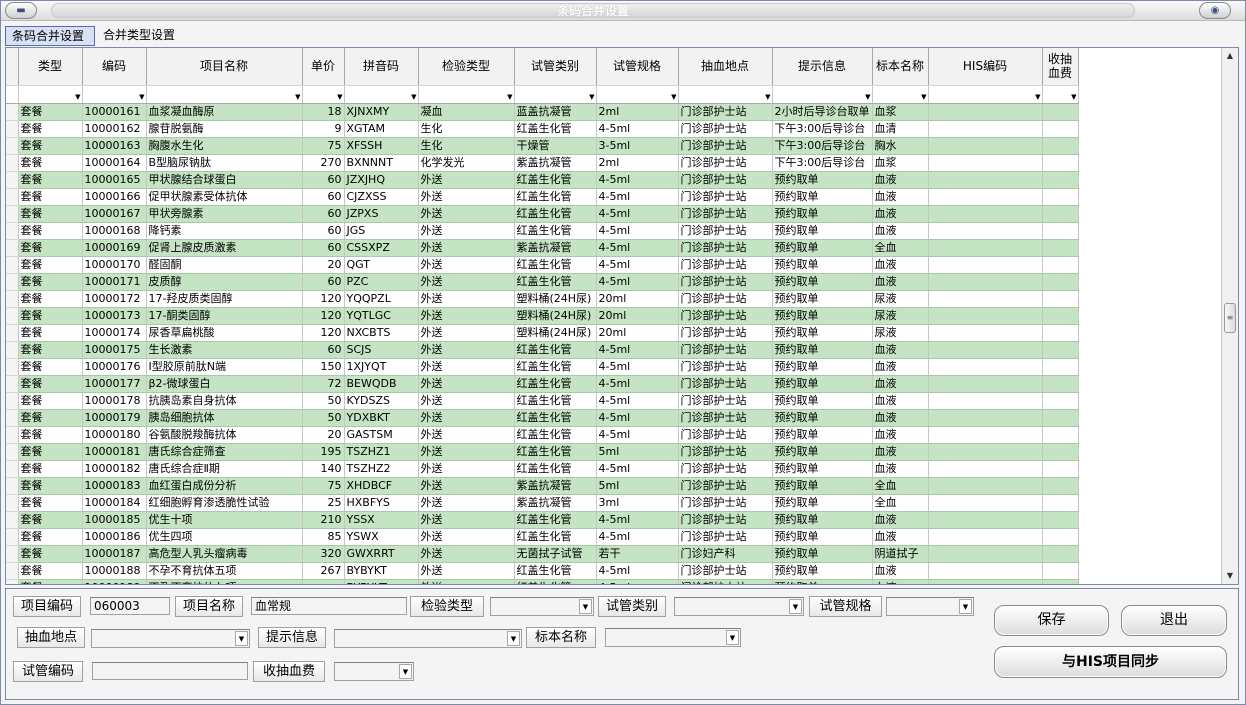  I want to click on column-header: 项目名称, so click(224, 67).